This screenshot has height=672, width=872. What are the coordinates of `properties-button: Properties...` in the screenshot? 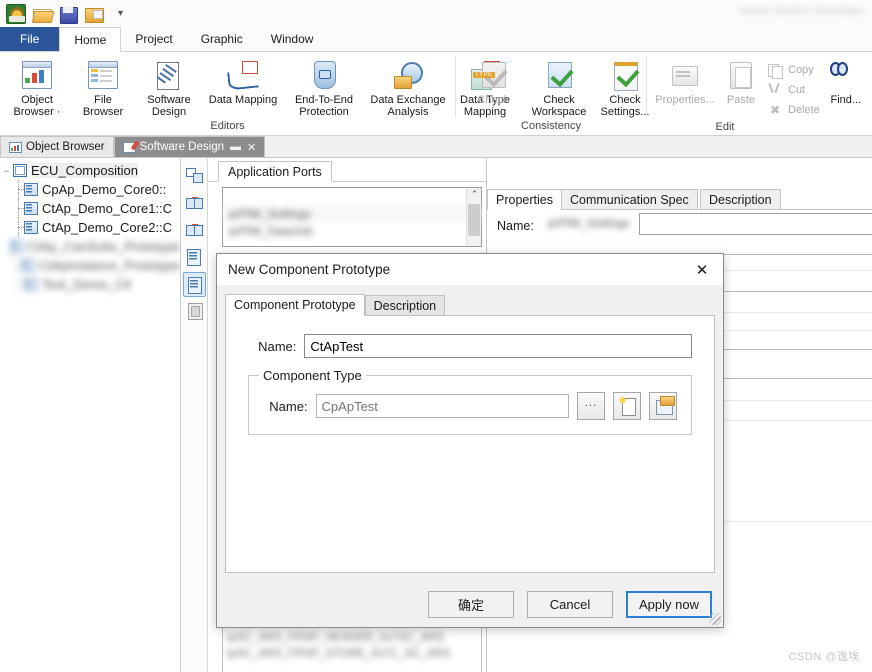 It's located at (685, 87).